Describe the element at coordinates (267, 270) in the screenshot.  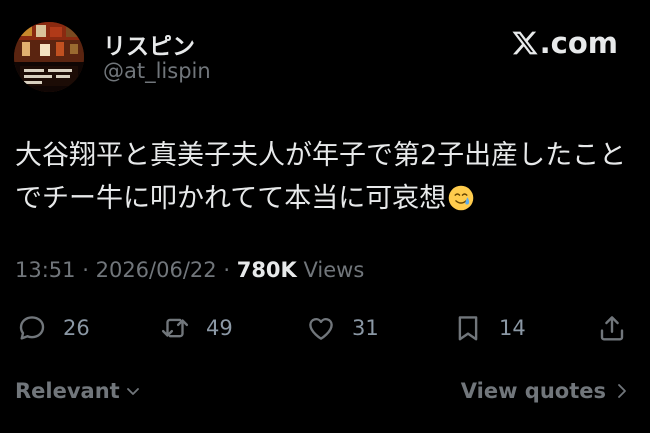
I see `views-count: 780K` at that location.